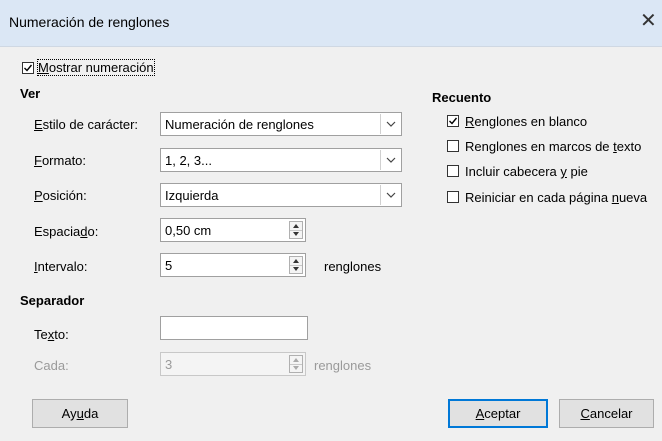 Image resolution: width=662 pixels, height=441 pixels. What do you see at coordinates (169, 265) in the screenshot?
I see `interval-value: 5` at bounding box center [169, 265].